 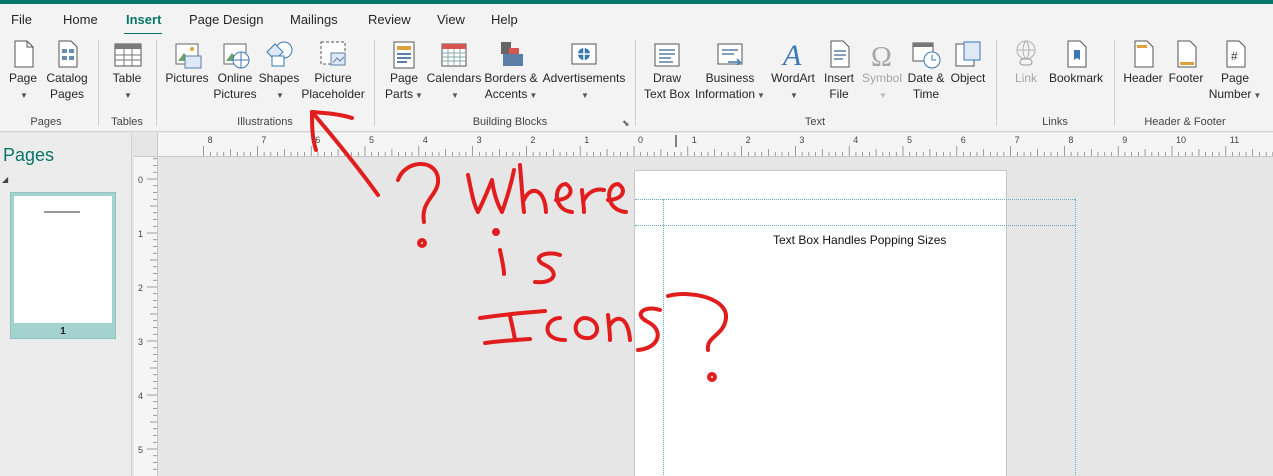 What do you see at coordinates (63, 265) in the screenshot?
I see `page-thumbnail: 1` at bounding box center [63, 265].